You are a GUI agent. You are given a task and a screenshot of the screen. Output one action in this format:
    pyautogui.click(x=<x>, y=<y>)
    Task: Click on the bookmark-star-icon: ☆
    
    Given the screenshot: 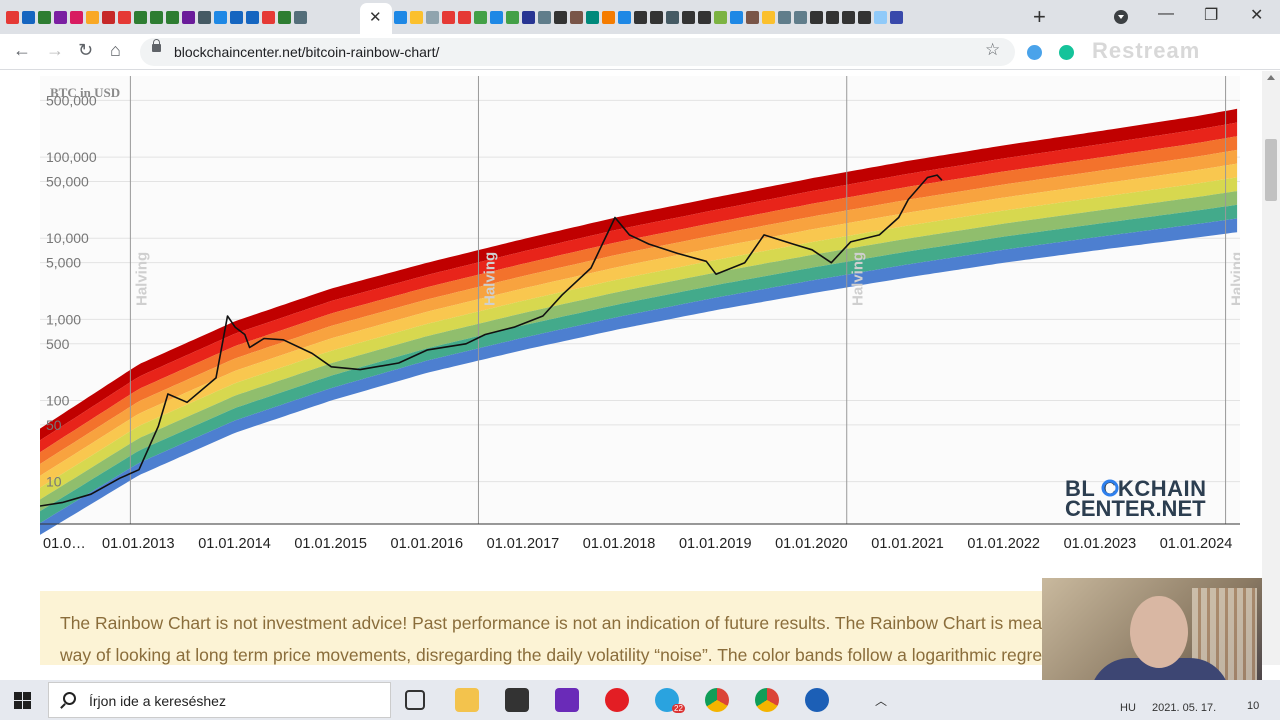 What is the action you would take?
    pyautogui.click(x=992, y=50)
    